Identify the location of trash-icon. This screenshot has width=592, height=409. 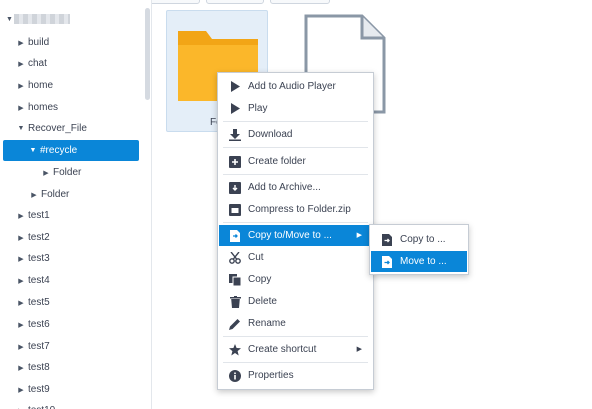
(235, 302).